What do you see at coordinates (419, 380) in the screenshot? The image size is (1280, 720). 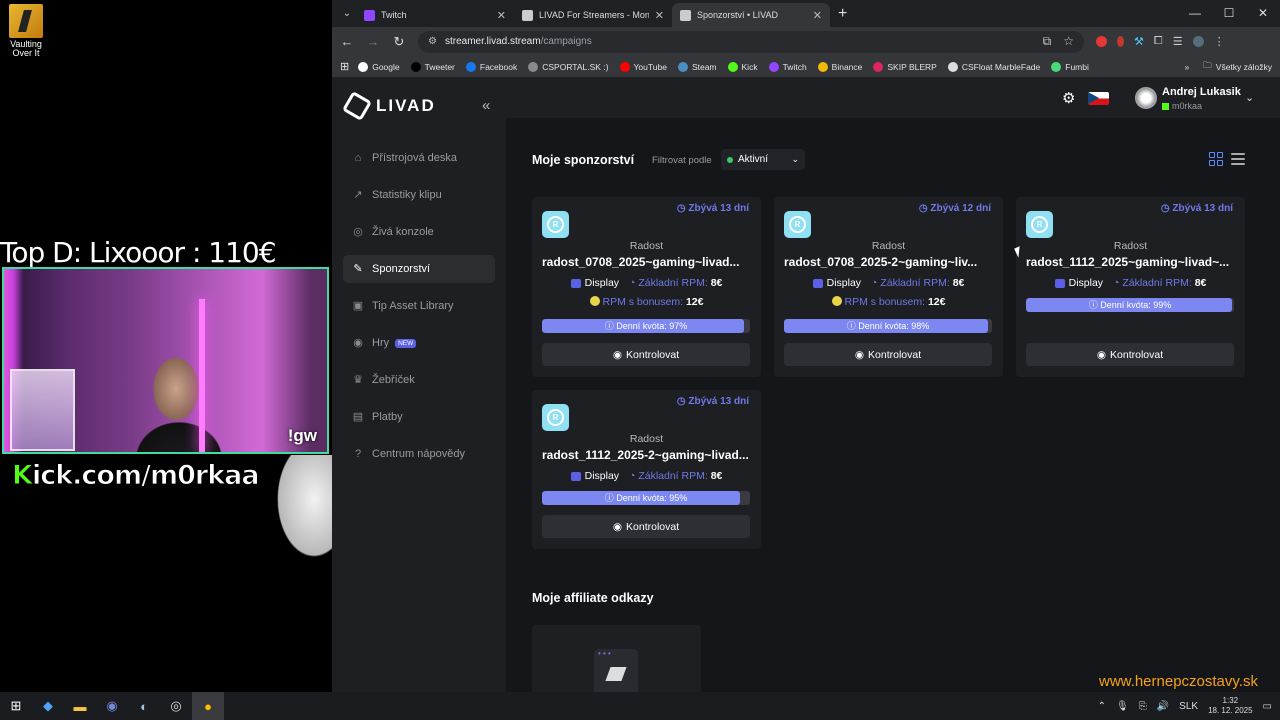 I see `sidebar-item-7: ♛ Žebříček` at bounding box center [419, 380].